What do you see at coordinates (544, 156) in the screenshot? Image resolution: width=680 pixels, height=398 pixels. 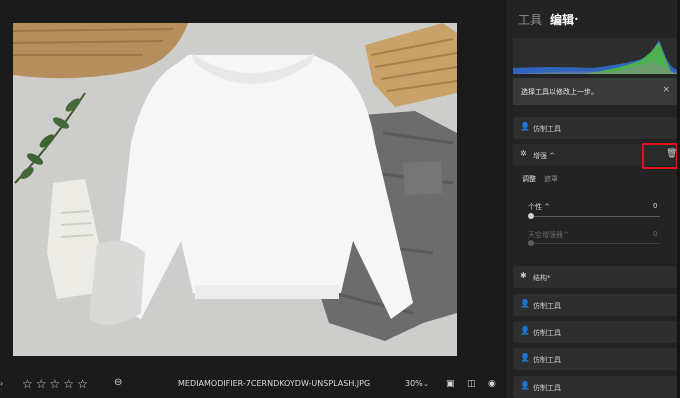 I see `history-item-label: 增强 ^` at bounding box center [544, 156].